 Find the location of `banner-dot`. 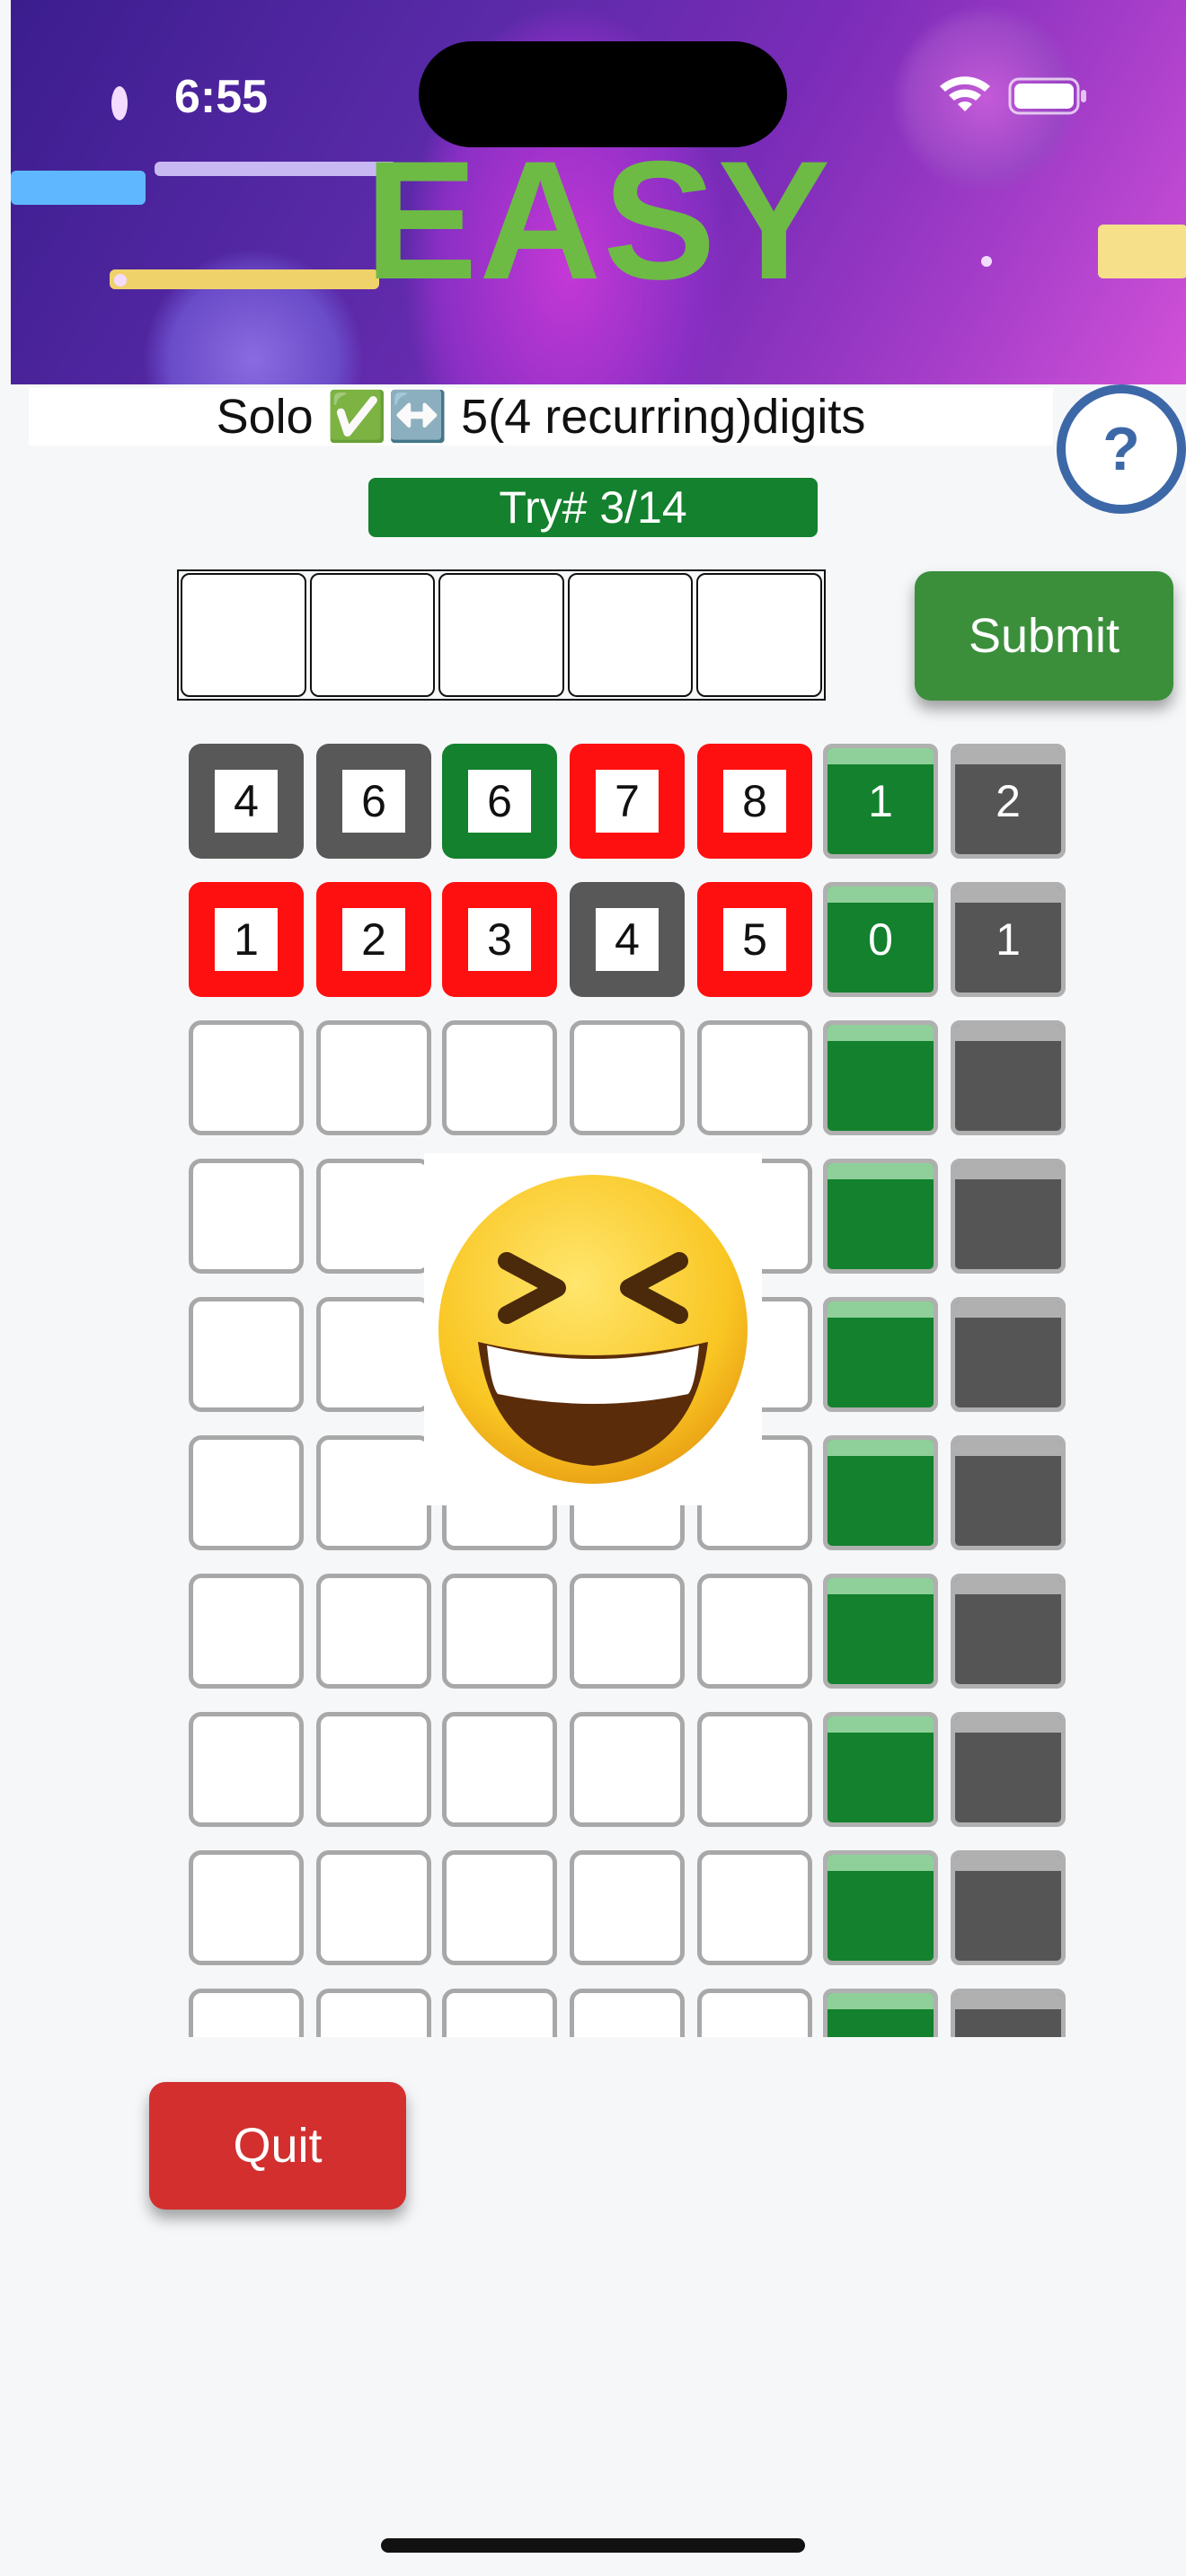

banner-dot is located at coordinates (119, 103).